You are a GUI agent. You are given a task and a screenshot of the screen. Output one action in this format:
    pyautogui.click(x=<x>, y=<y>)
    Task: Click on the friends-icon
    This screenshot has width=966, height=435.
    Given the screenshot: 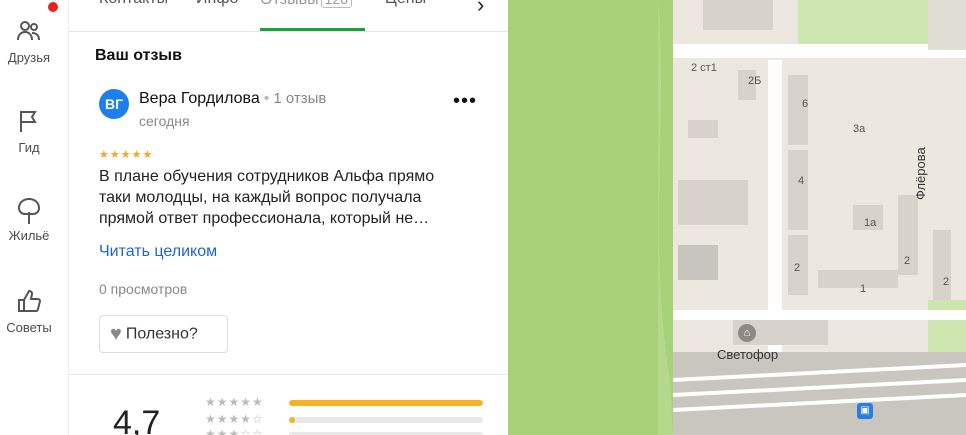 What is the action you would take?
    pyautogui.click(x=29, y=31)
    